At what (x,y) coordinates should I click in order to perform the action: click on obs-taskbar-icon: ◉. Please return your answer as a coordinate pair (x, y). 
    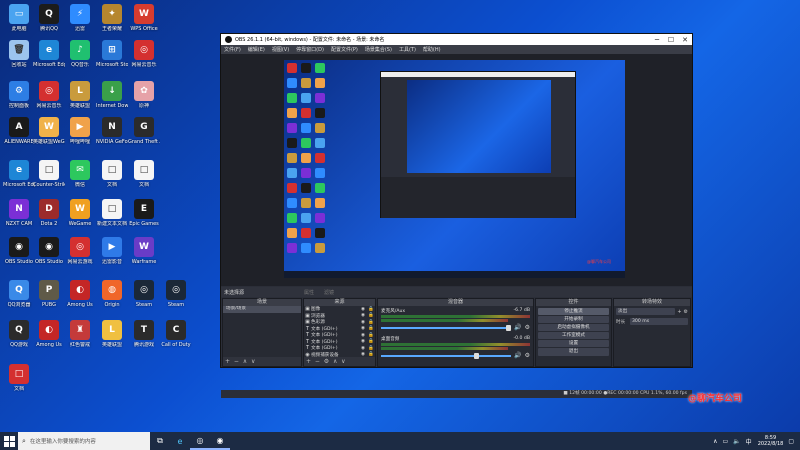
    Looking at the image, I should click on (220, 441).